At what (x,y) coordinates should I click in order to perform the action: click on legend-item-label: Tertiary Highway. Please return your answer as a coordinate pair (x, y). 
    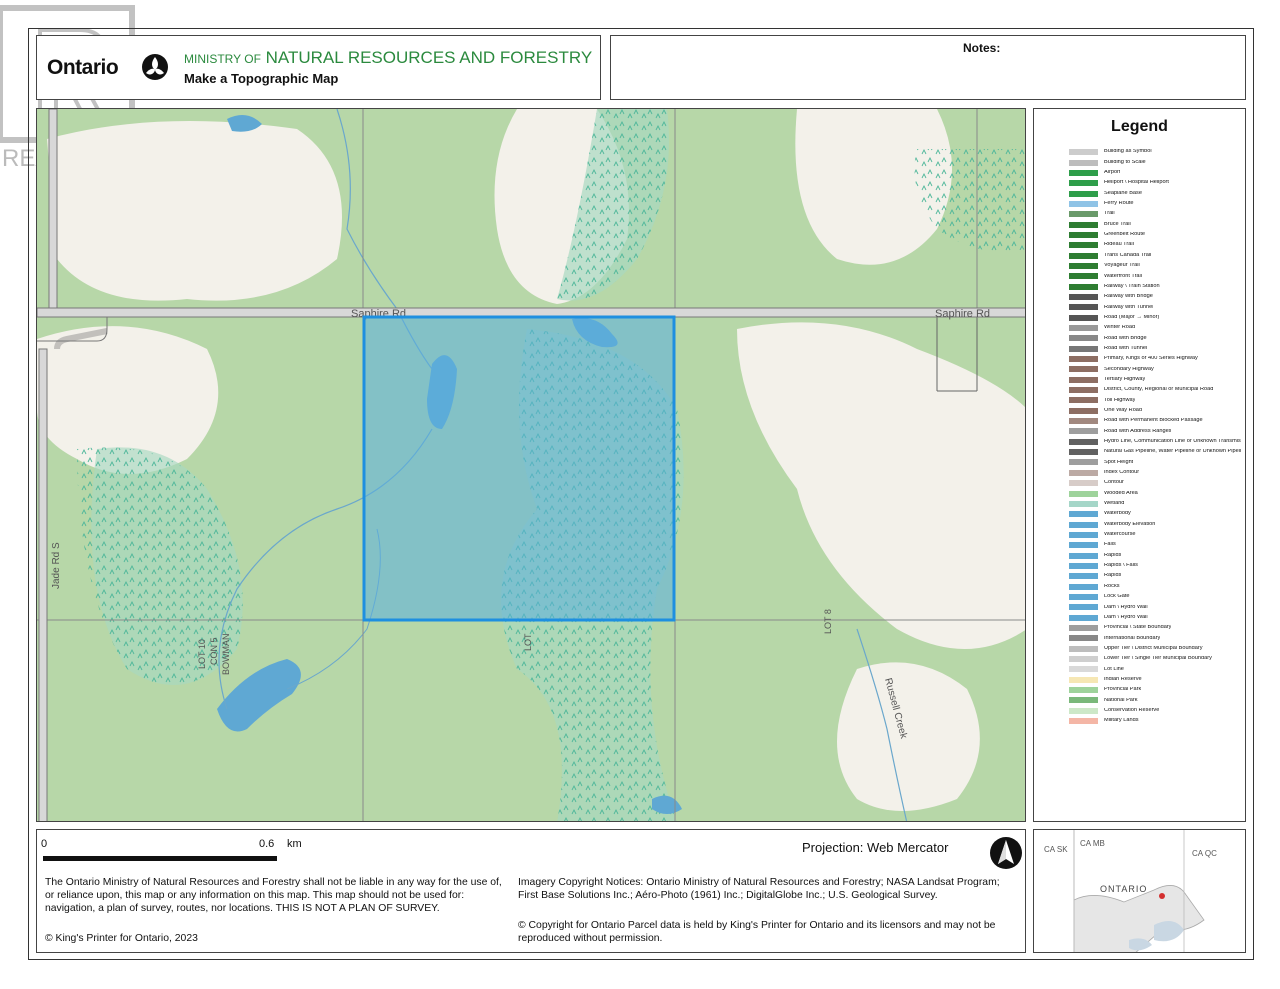
    Looking at the image, I should click on (1125, 379).